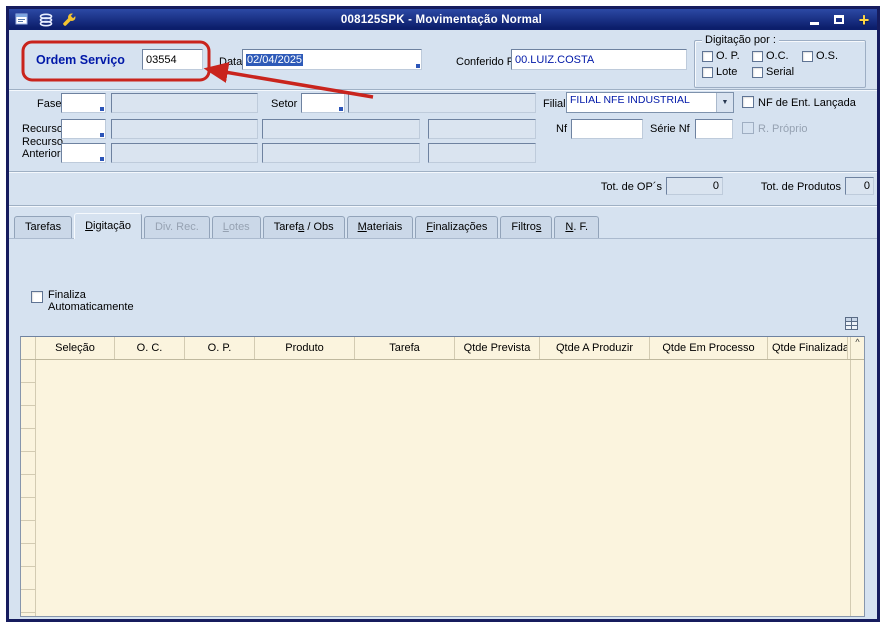  What do you see at coordinates (561, 129) in the screenshot?
I see `nf-label: Nf` at bounding box center [561, 129].